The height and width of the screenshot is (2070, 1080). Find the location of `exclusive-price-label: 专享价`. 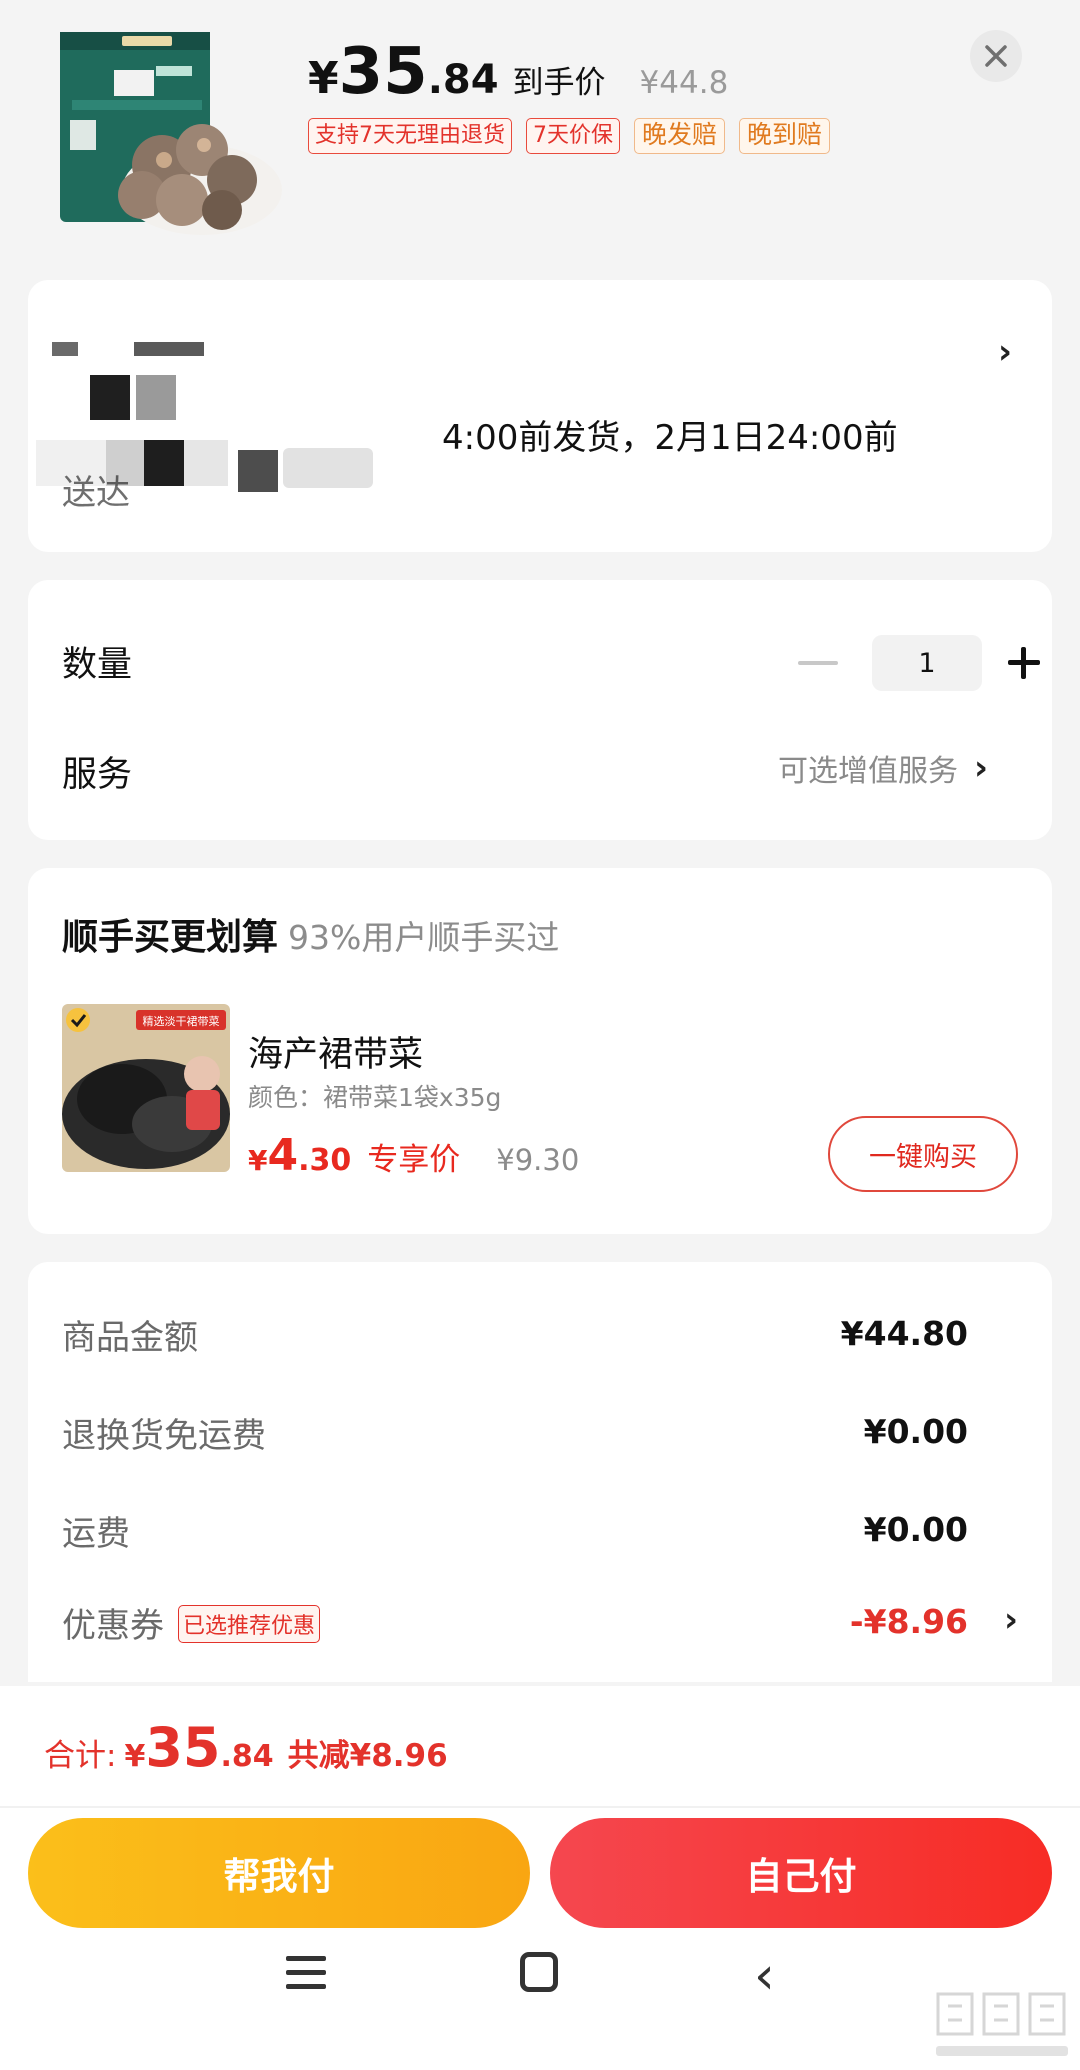

exclusive-price-label: 专享价 is located at coordinates (414, 1160).